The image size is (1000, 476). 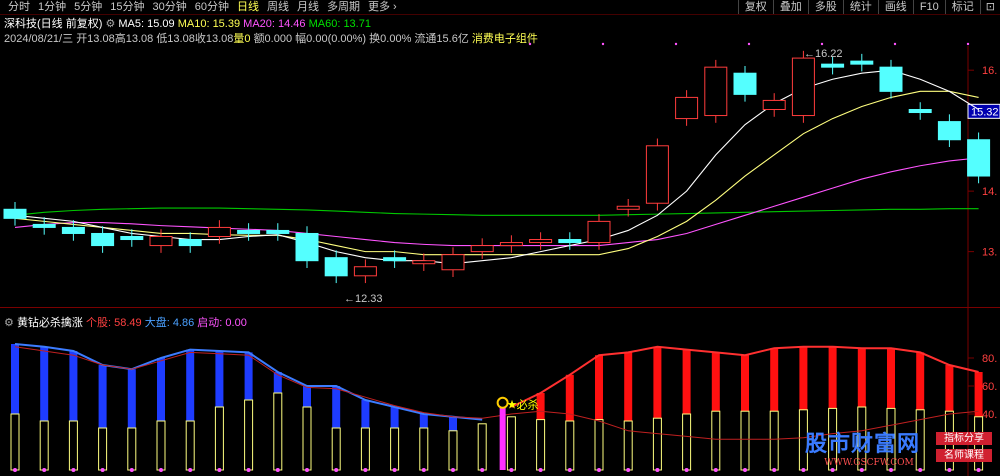 What do you see at coordinates (496, 211) in the screenshot?
I see `ma60-line` at bounding box center [496, 211].